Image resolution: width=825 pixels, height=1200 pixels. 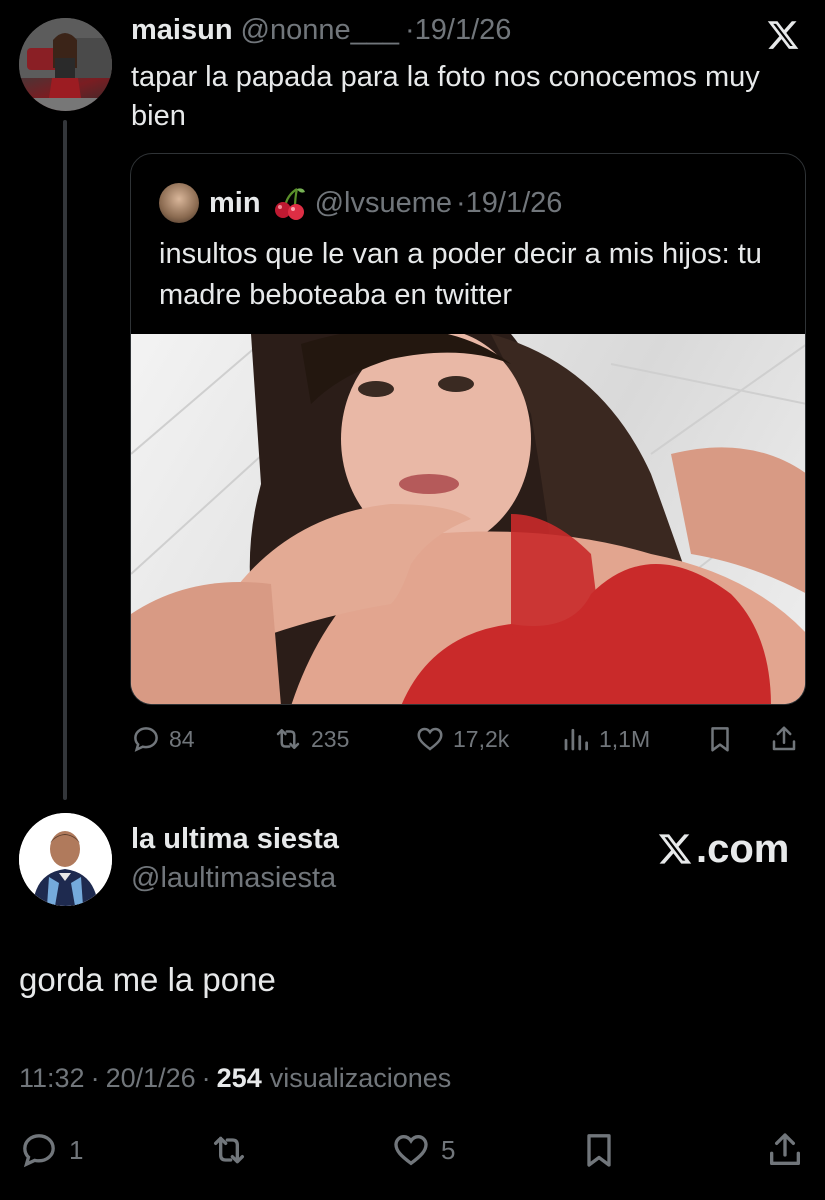 What do you see at coordinates (463, 30) in the screenshot?
I see `tweet-date: 19/1/26` at bounding box center [463, 30].